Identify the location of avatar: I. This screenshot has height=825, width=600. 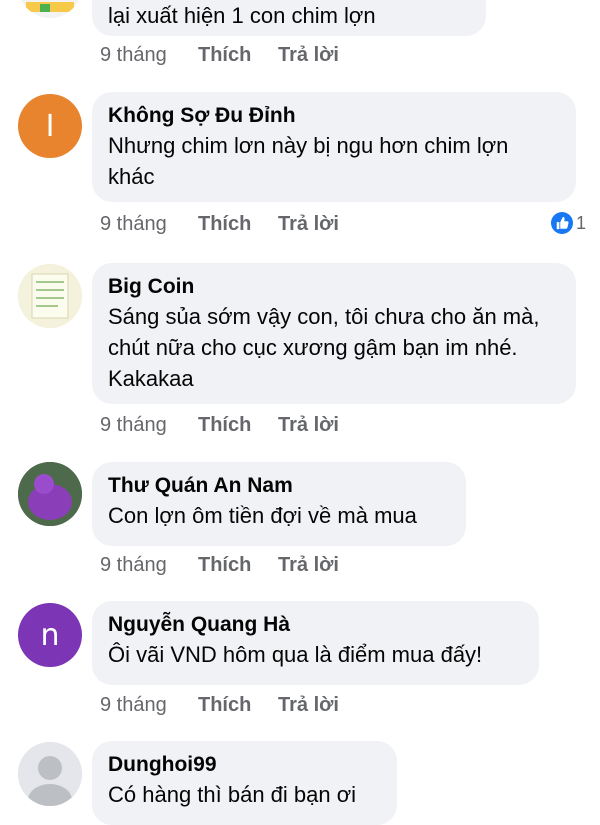
(50, 126).